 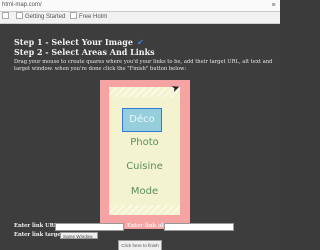 I want to click on address-bar: html-map.com/ ≡, so click(x=140, y=6).